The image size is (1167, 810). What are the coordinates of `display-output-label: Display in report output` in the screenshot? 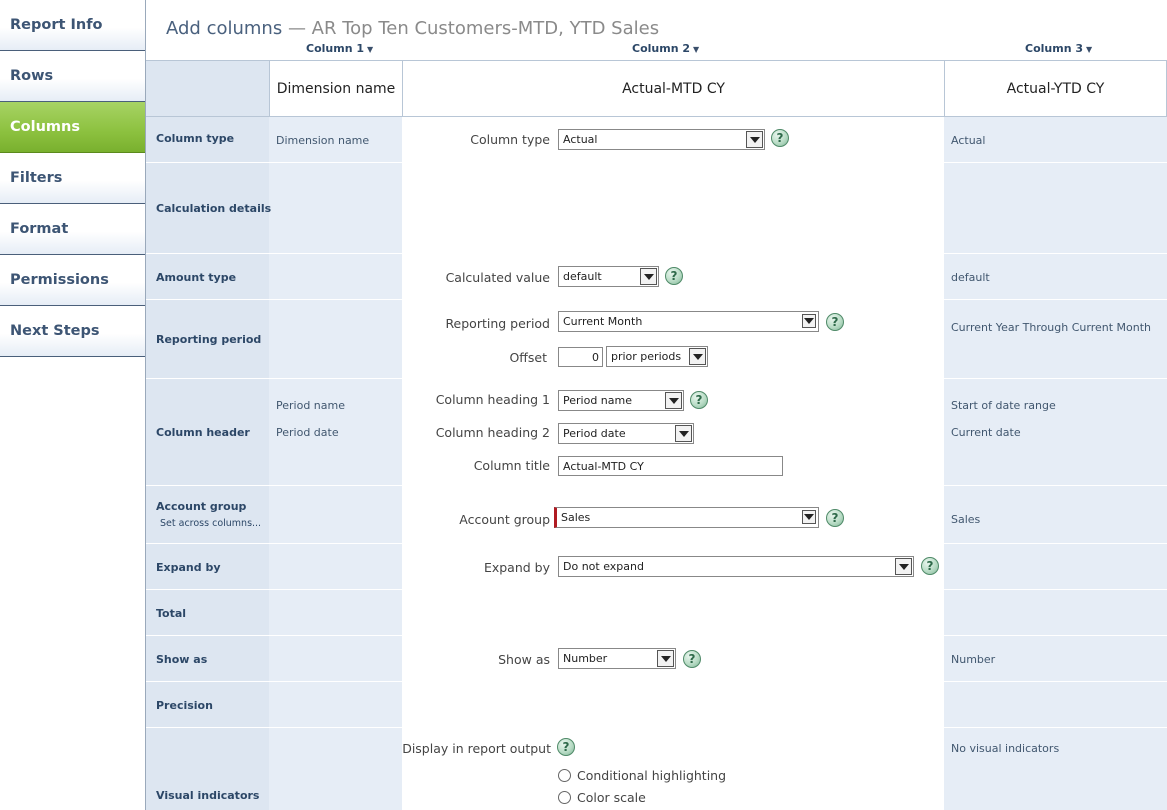 It's located at (476, 748).